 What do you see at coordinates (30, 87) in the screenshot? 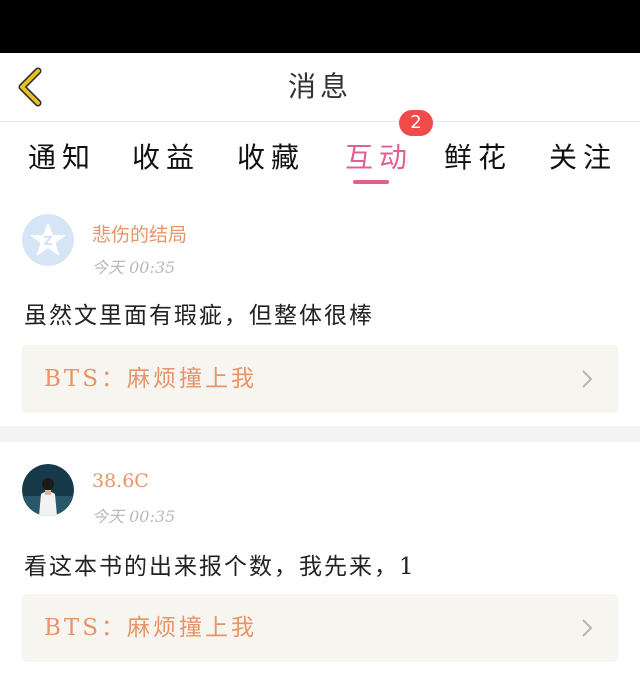
I see `chevron-left-icon` at bounding box center [30, 87].